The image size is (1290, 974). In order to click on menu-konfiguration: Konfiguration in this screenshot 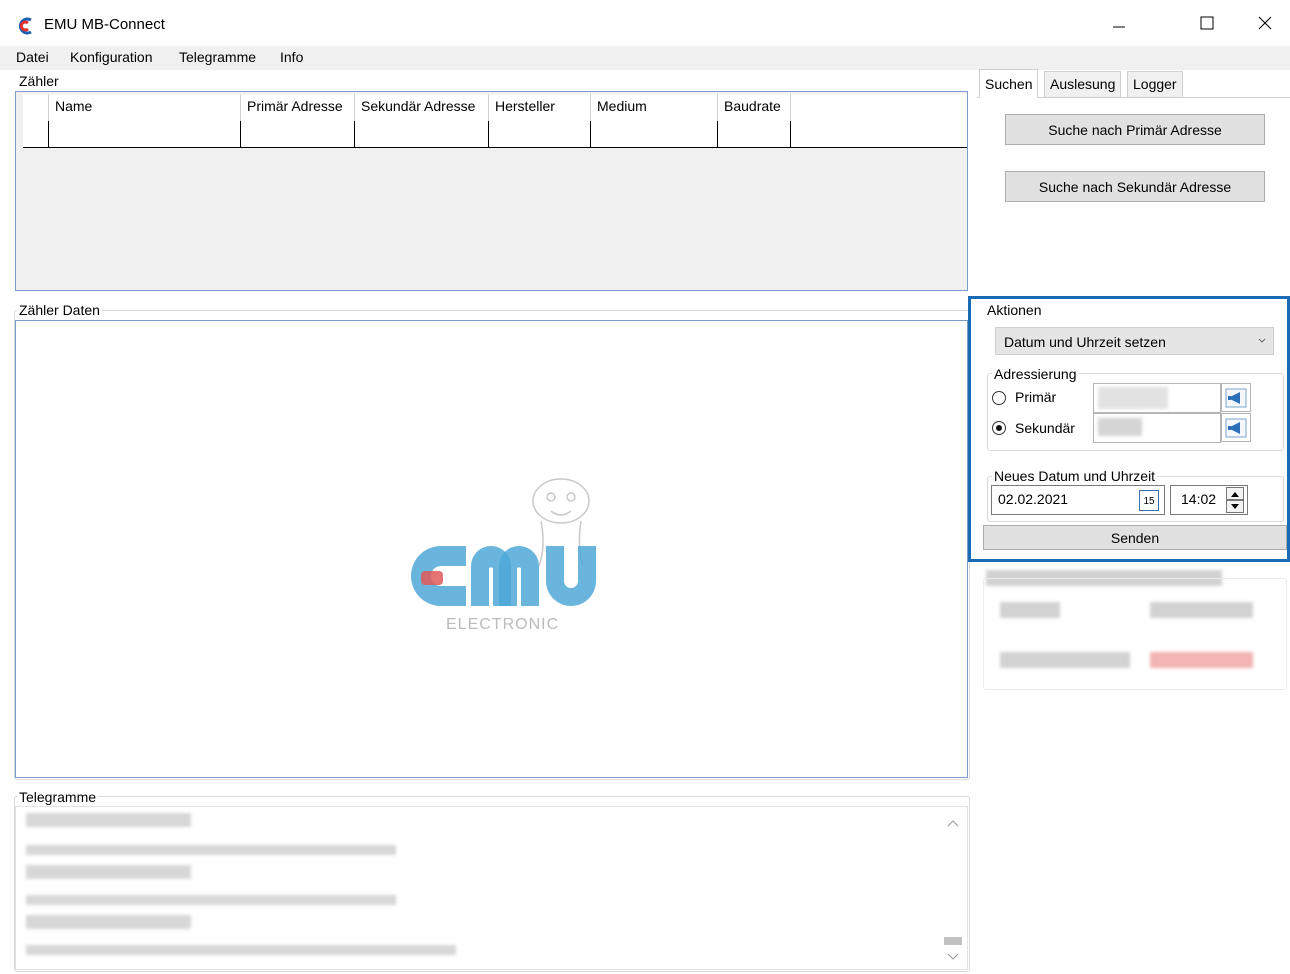, I will do `click(111, 57)`.